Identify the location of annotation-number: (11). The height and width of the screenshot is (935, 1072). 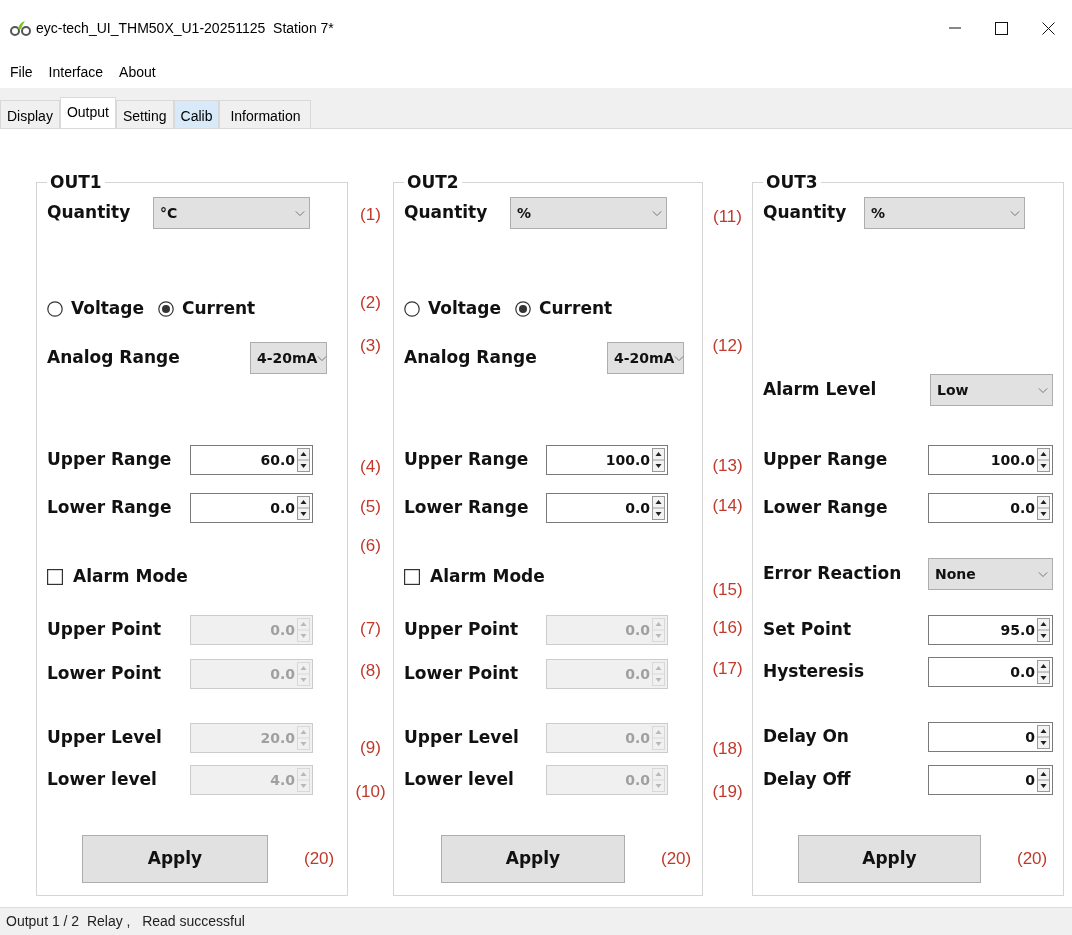
(727, 217).